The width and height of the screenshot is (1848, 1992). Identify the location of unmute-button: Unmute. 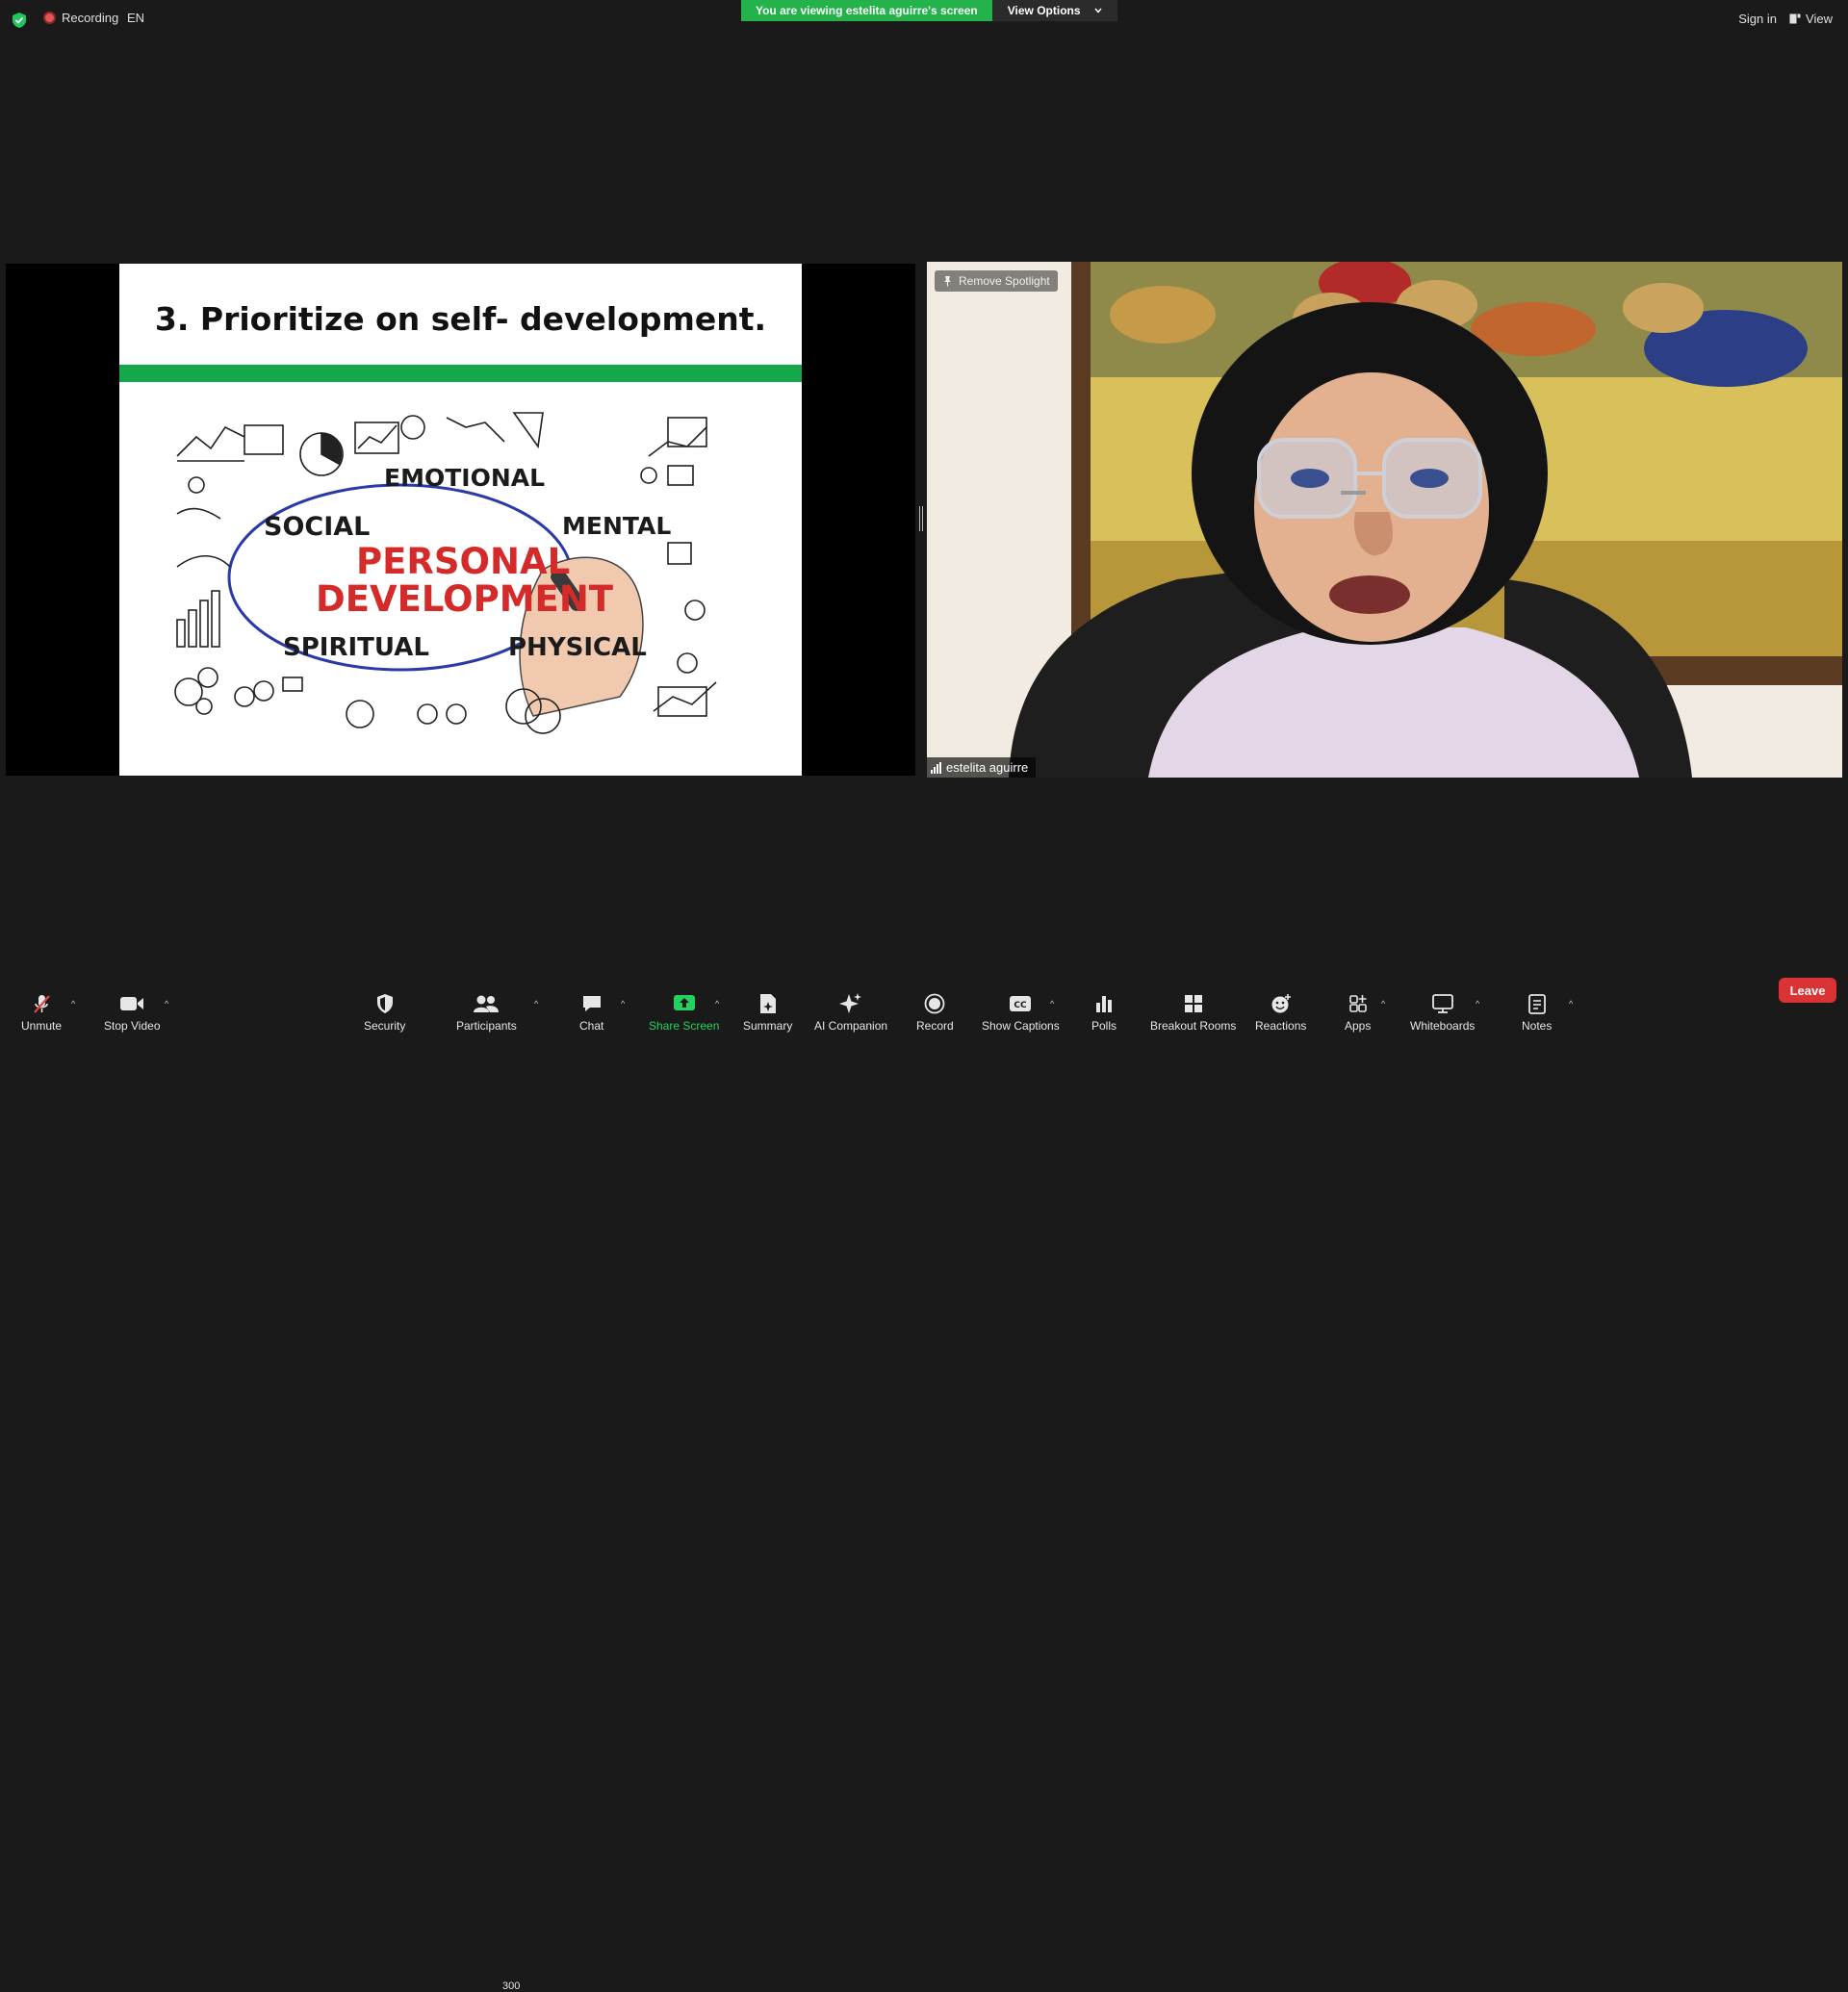
(41, 1013).